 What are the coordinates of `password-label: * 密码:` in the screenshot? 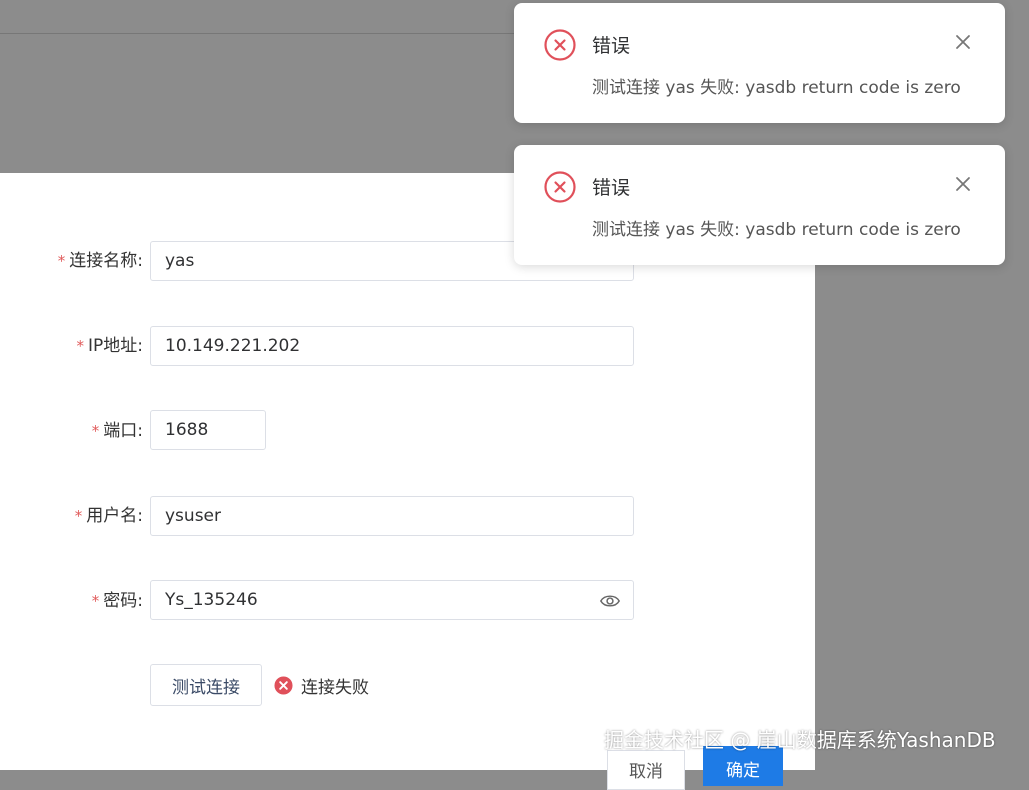 It's located at (71, 601).